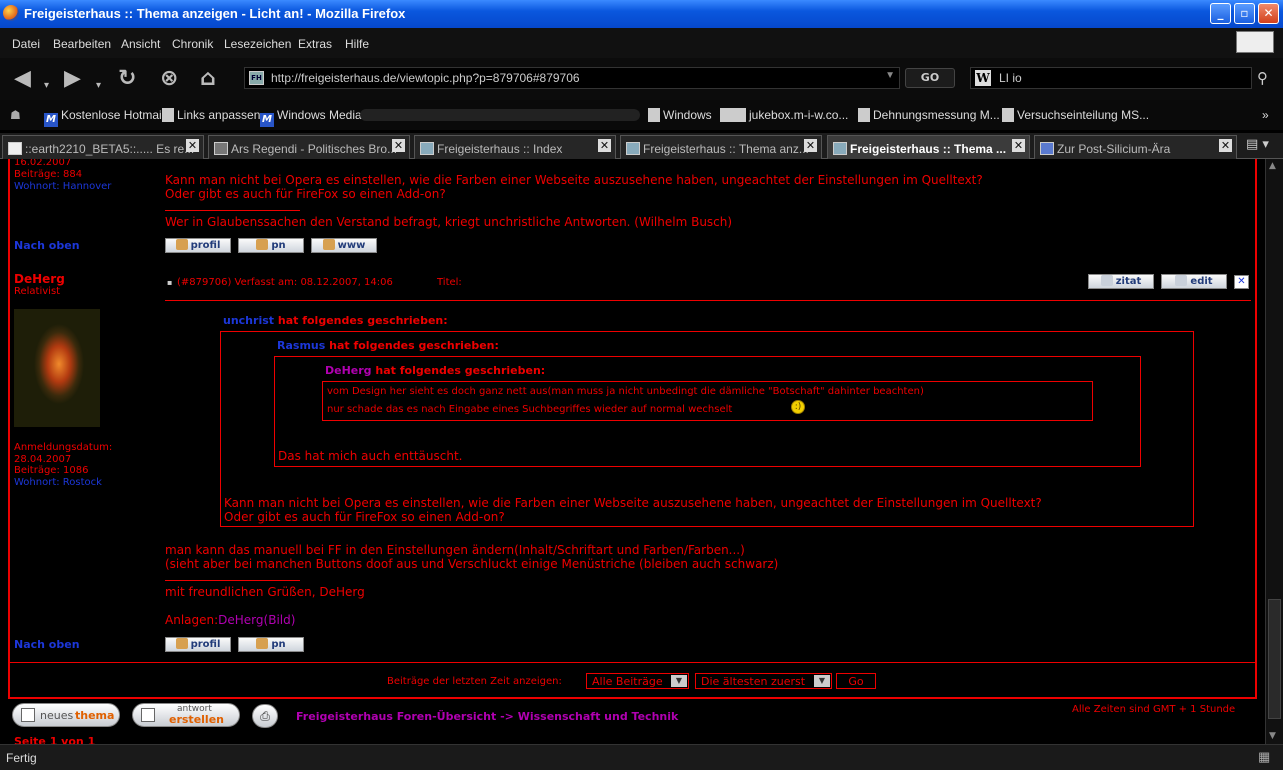  Describe the element at coordinates (309, 147) in the screenshot. I see `tab-ars-regendi: Ars Regendi - Politisches Bro... ✕` at that location.